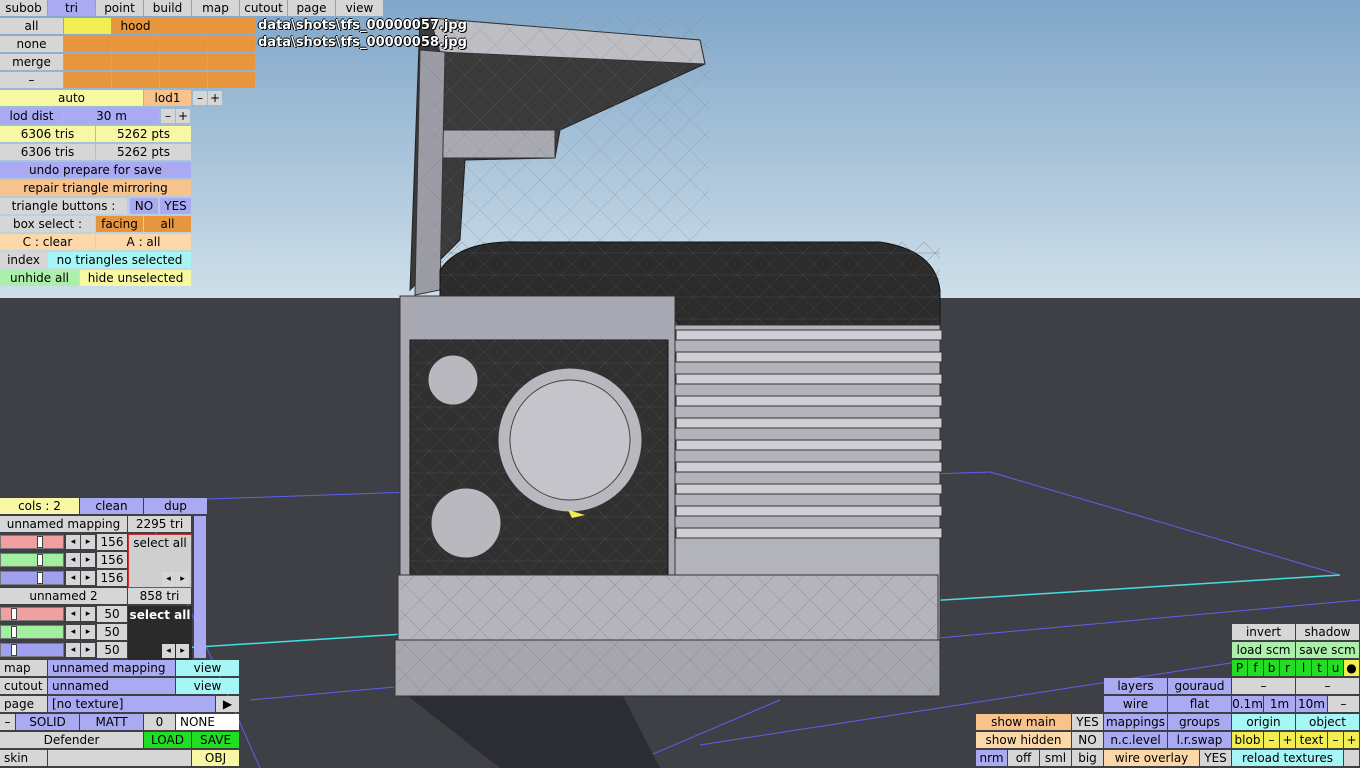  I want to click on blob-minus: –, so click(1271, 740).